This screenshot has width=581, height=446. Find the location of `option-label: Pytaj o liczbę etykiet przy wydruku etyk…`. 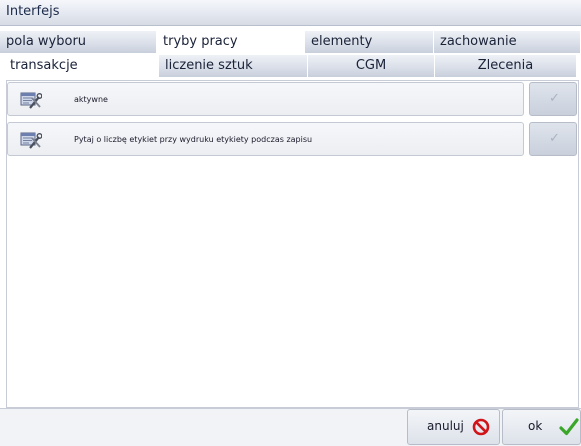

option-label: Pytaj o liczbę etykiet przy wydruku etyk… is located at coordinates (193, 139).